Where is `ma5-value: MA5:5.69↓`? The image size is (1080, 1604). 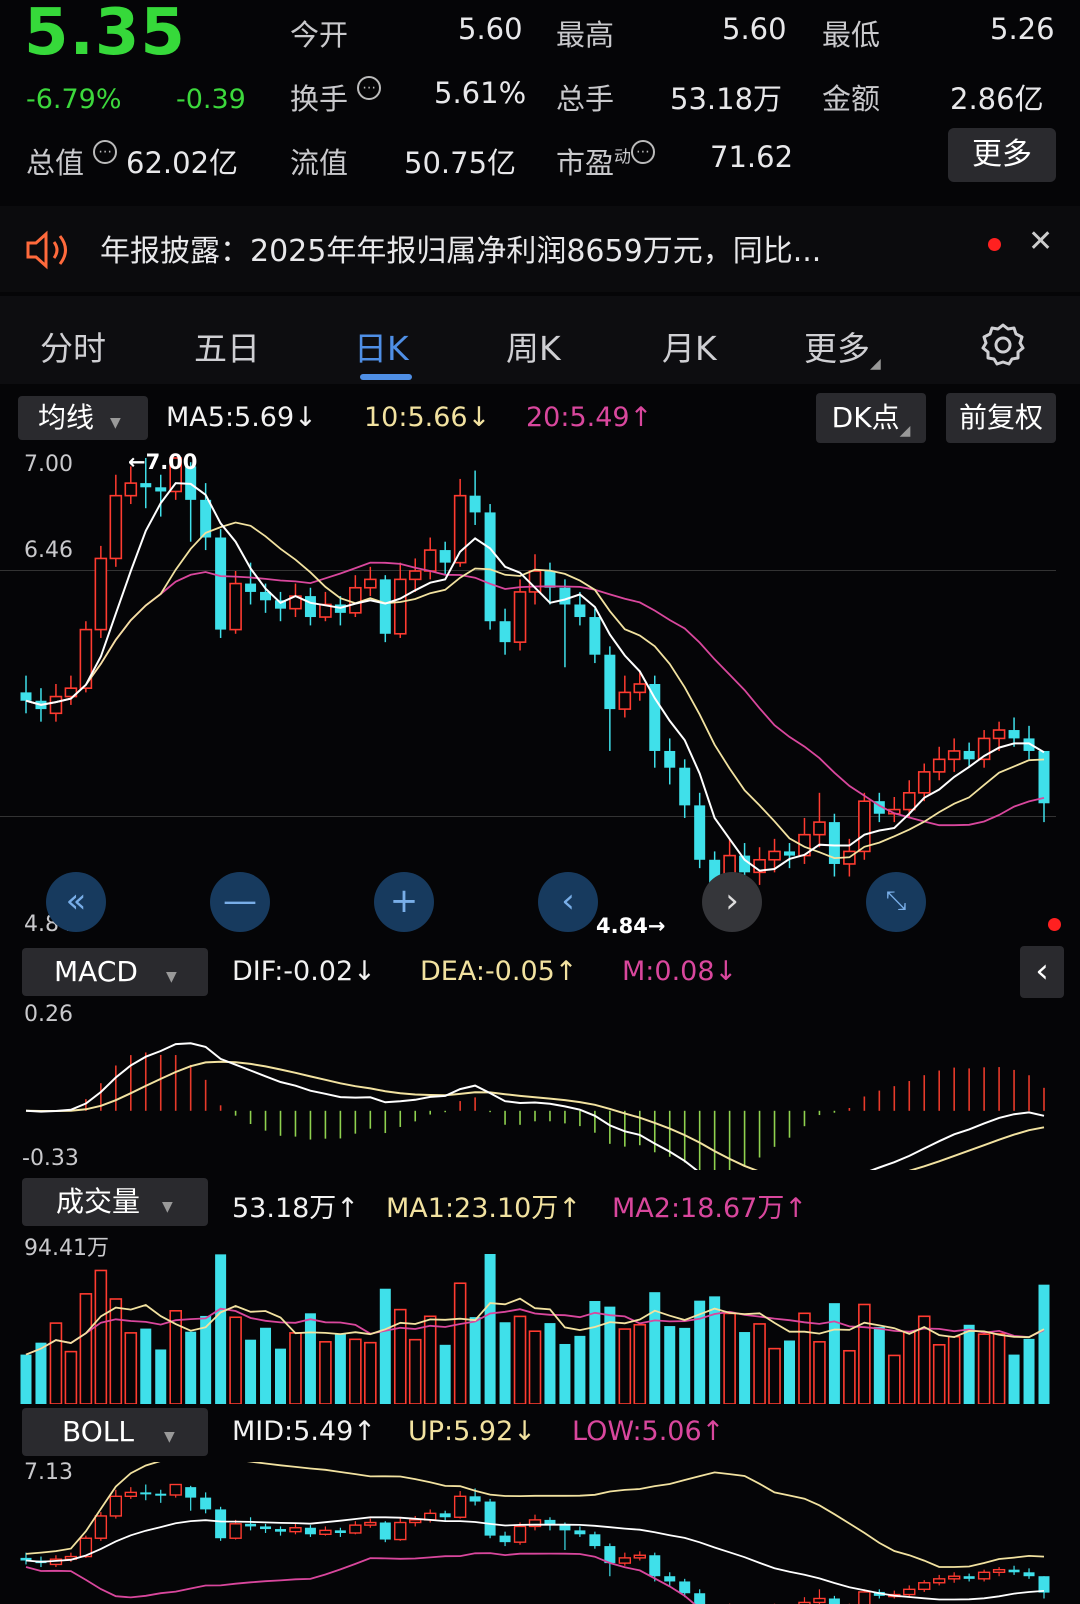 ma5-value: MA5:5.69↓ is located at coordinates (241, 417).